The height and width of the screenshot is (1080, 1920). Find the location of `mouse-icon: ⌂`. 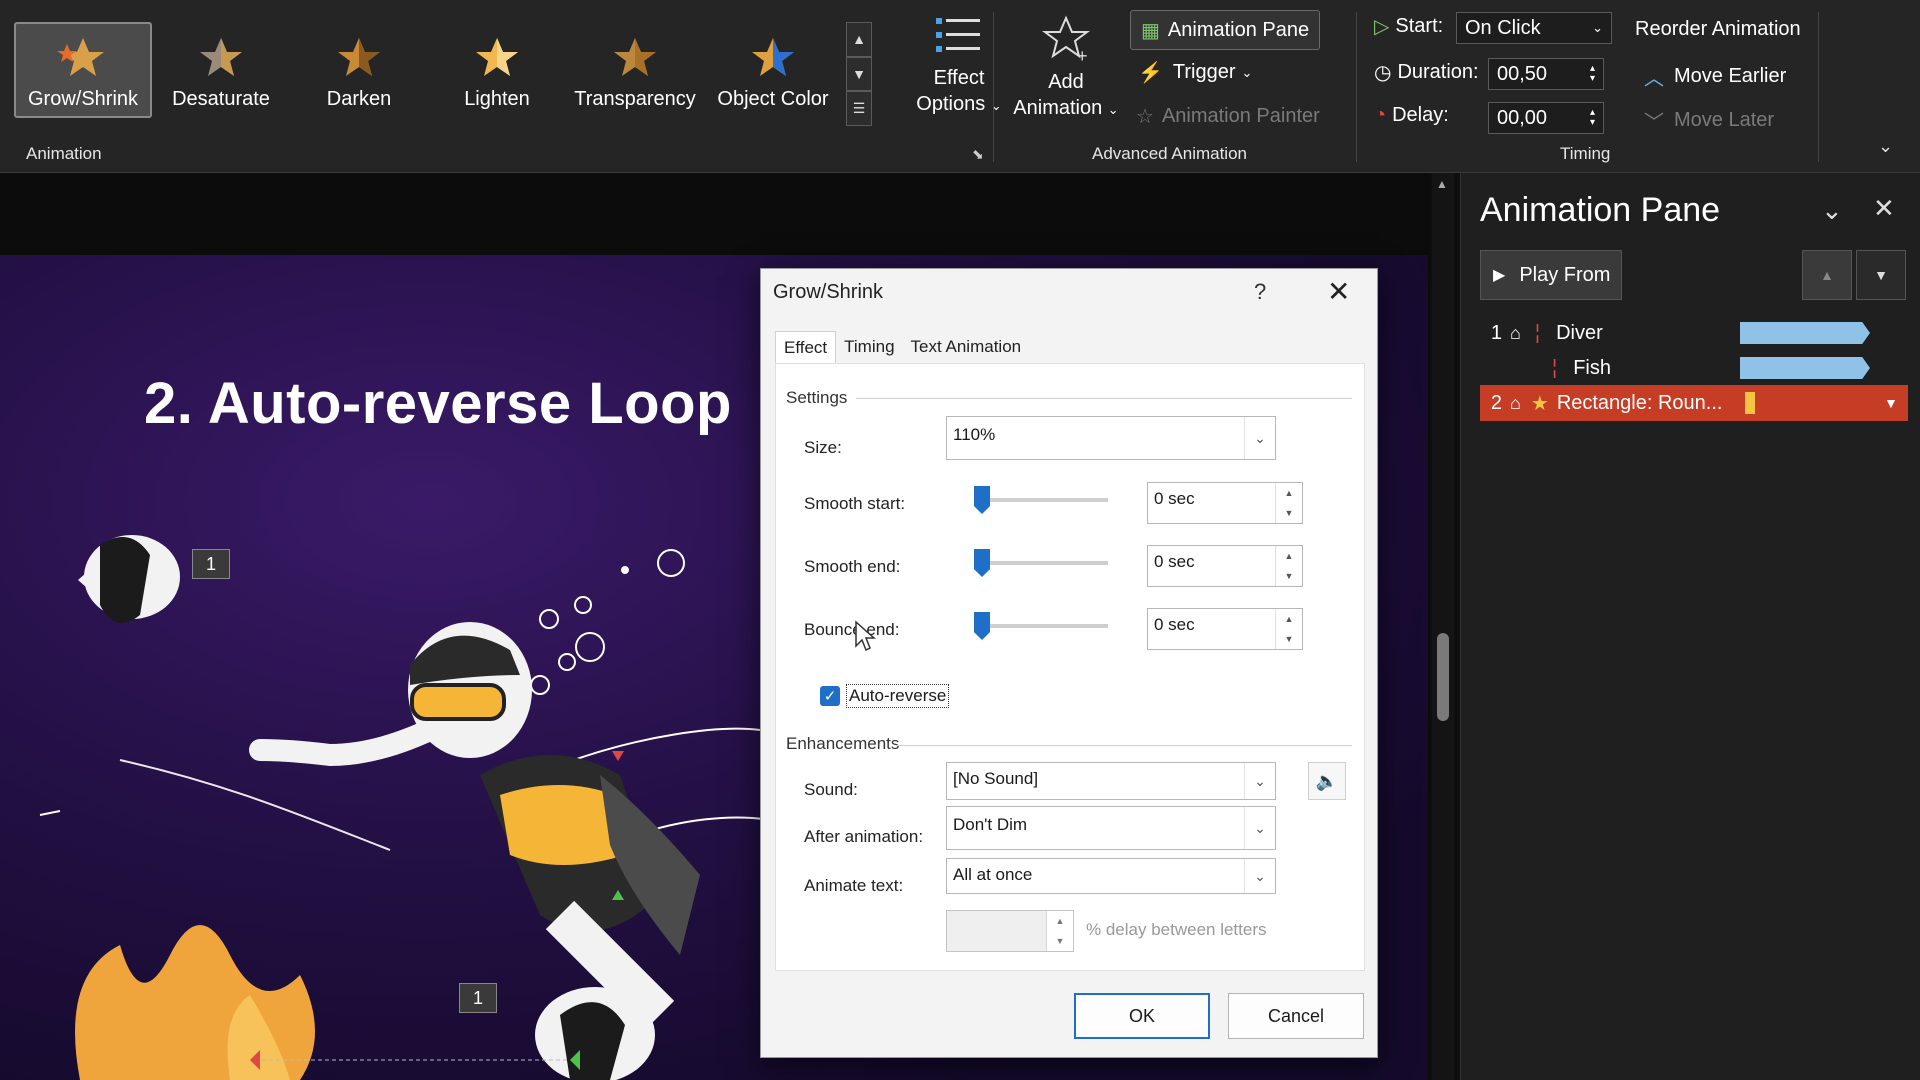

mouse-icon: ⌂ is located at coordinates (1515, 402).